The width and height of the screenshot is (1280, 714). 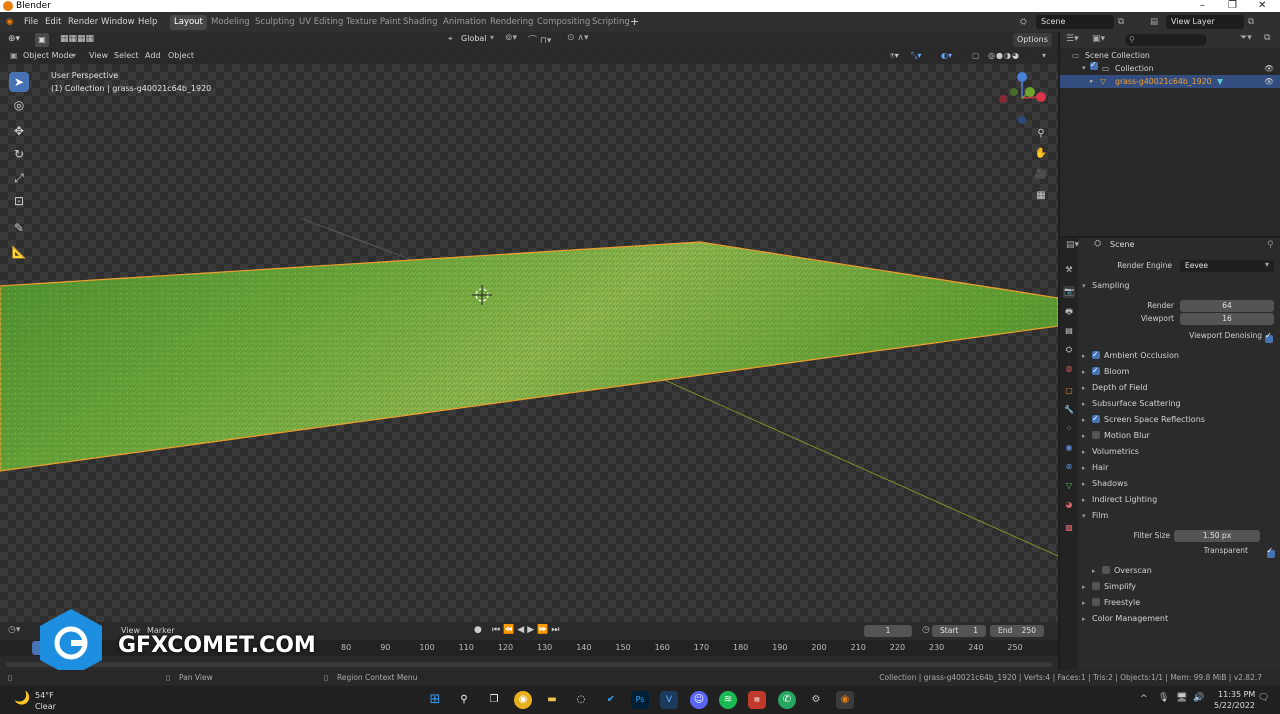 What do you see at coordinates (1096, 354) in the screenshot?
I see `ambient-occlusion-checkbox` at bounding box center [1096, 354].